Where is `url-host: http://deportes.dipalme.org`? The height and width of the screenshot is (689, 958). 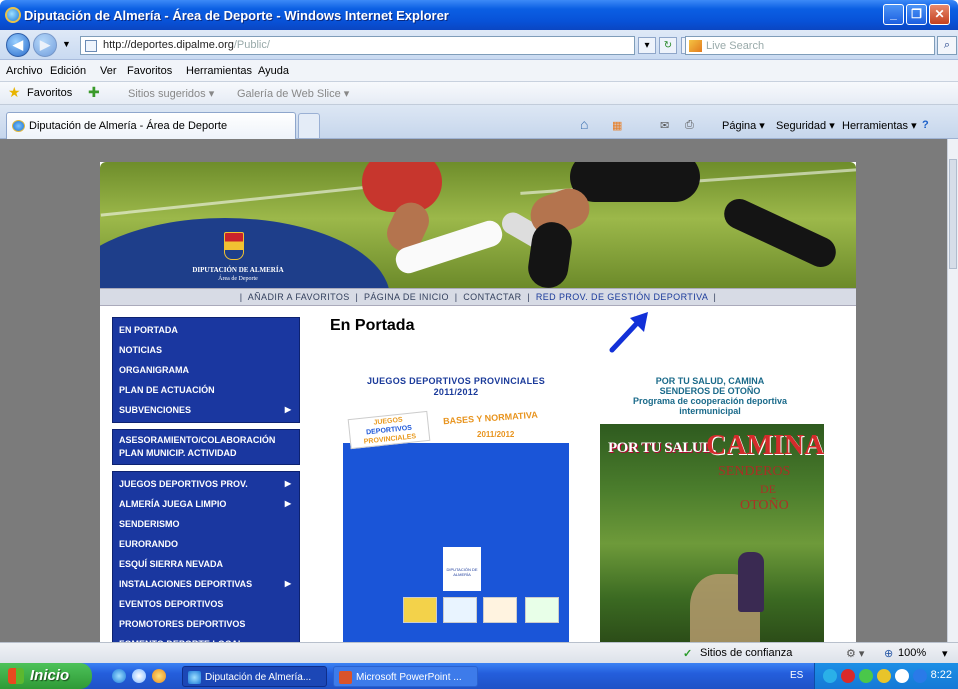
url-host: http://deportes.dipalme.org is located at coordinates (168, 45).